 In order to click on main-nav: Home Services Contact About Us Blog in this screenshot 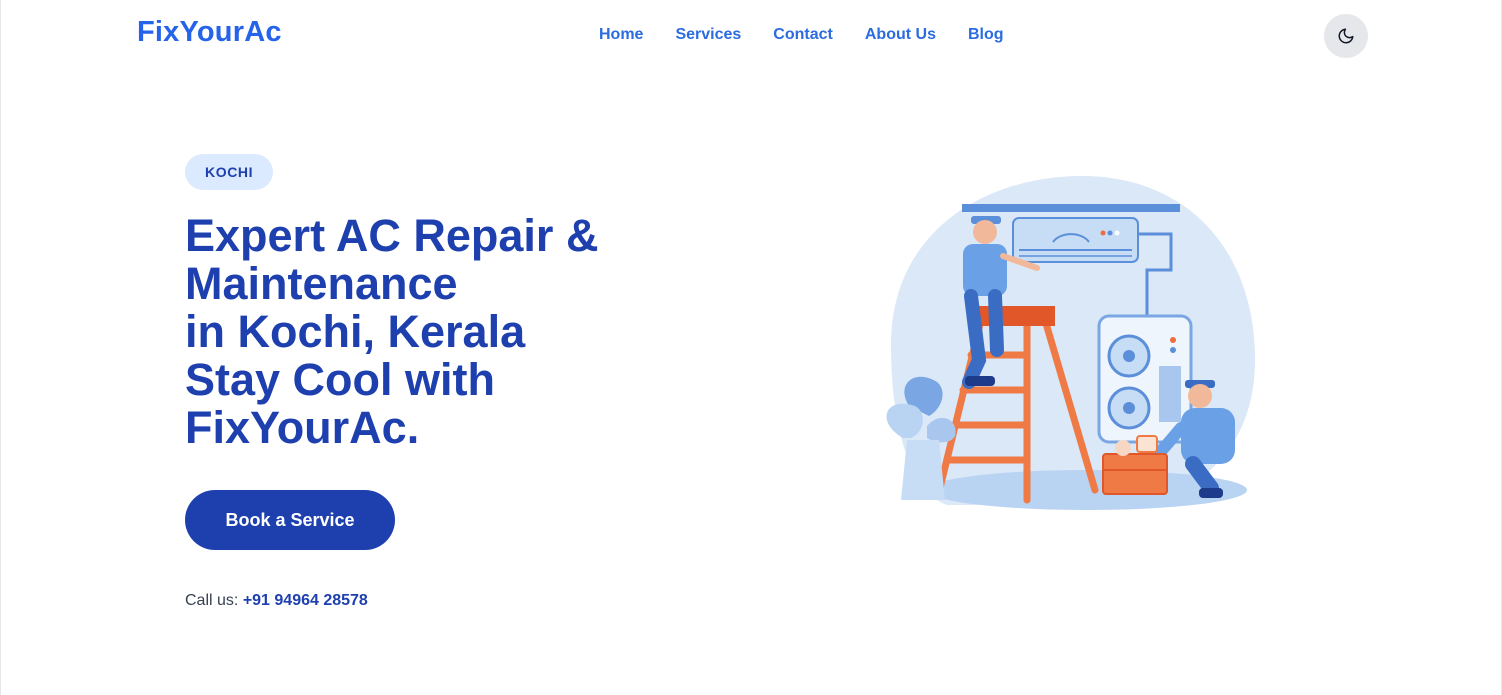, I will do `click(801, 35)`.